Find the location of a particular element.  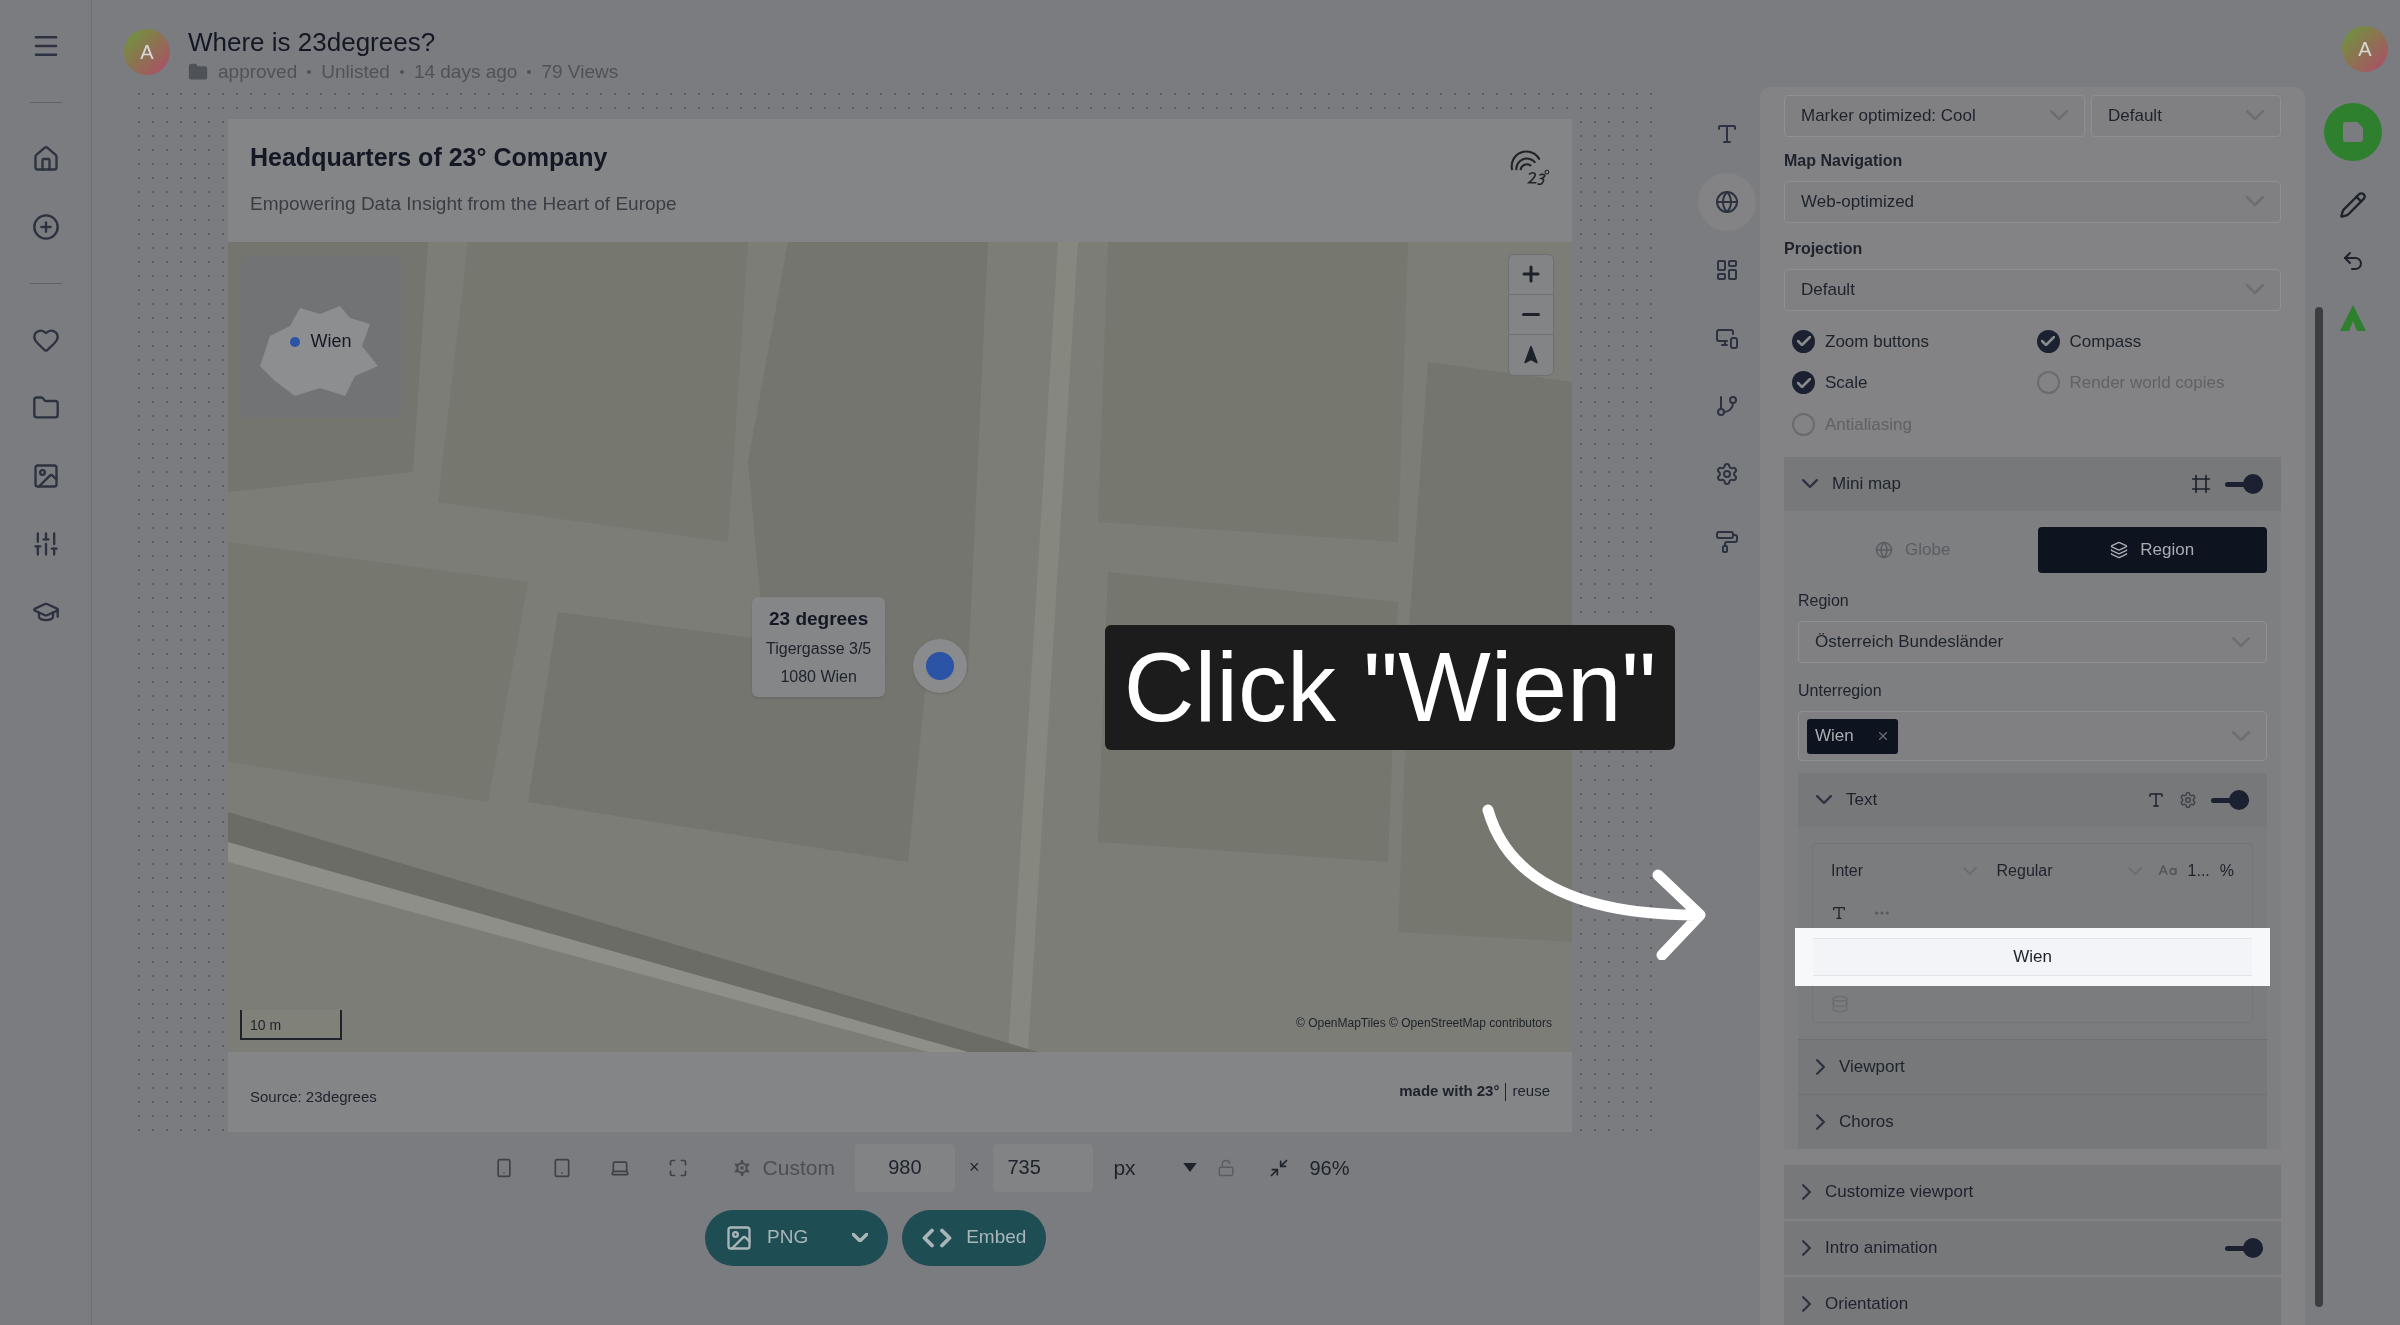

unit-label: % is located at coordinates (2226, 871).